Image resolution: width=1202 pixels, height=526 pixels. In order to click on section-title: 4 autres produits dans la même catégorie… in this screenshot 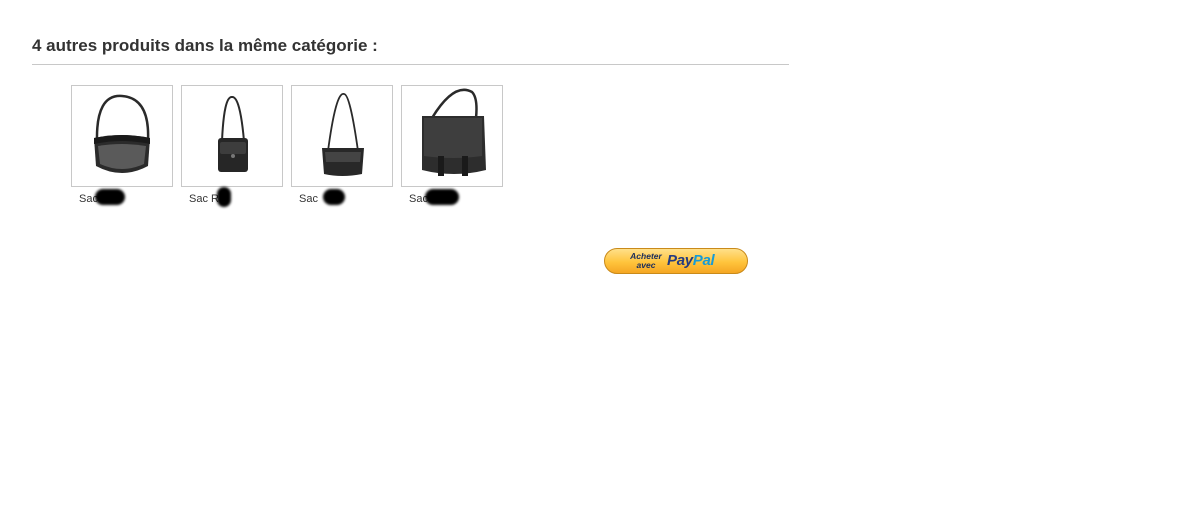, I will do `click(205, 45)`.